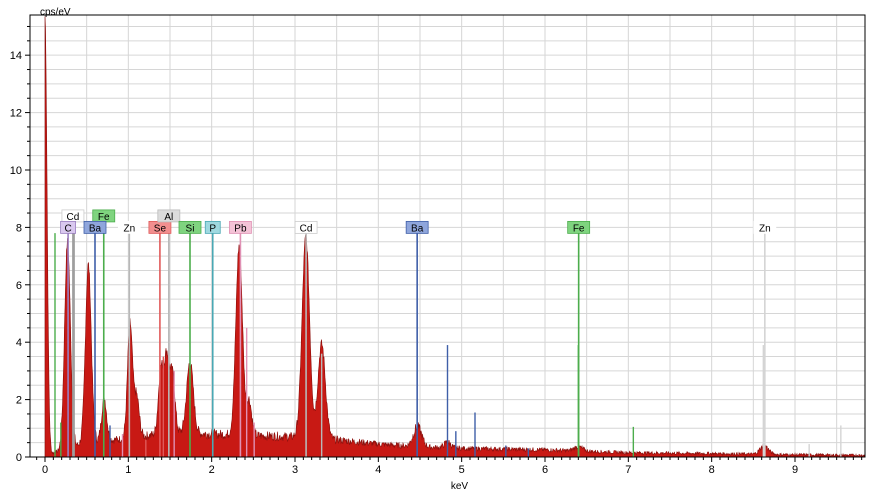 The image size is (882, 494). Describe the element at coordinates (795, 470) in the screenshot. I see `x-tick-label: 9` at that location.